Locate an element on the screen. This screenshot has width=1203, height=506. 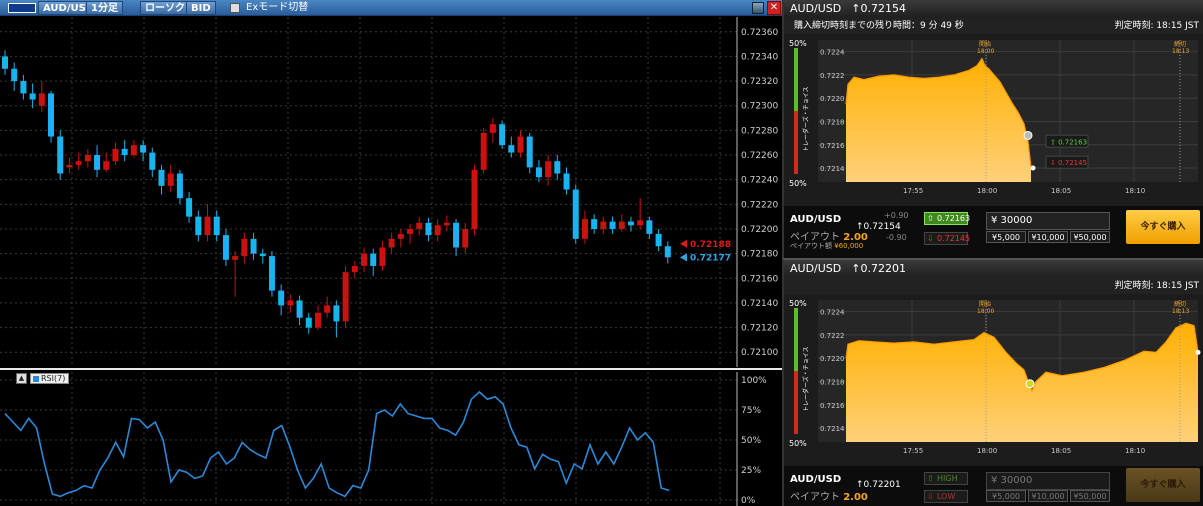
trader-choice-pct-bottom: 50% is located at coordinates (798, 443).